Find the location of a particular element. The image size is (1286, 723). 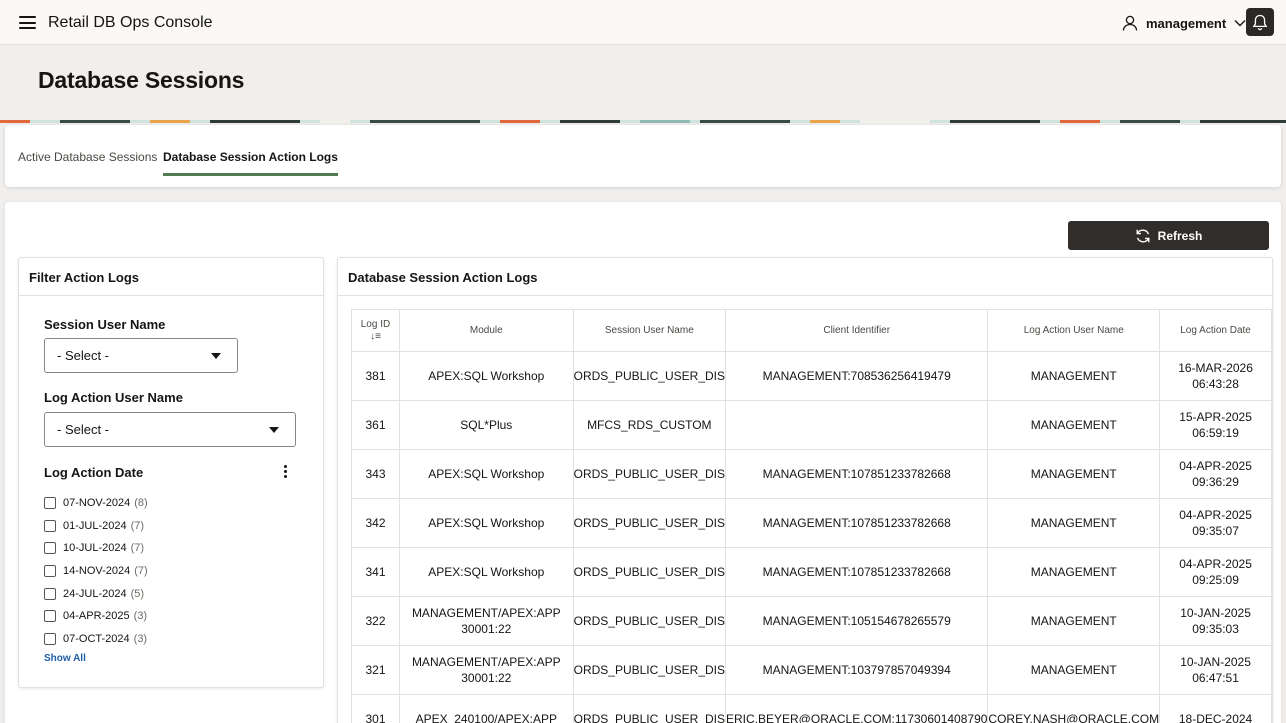

cell-module: MANAGEMENT/APEX:APP 30001:22 is located at coordinates (486, 670).